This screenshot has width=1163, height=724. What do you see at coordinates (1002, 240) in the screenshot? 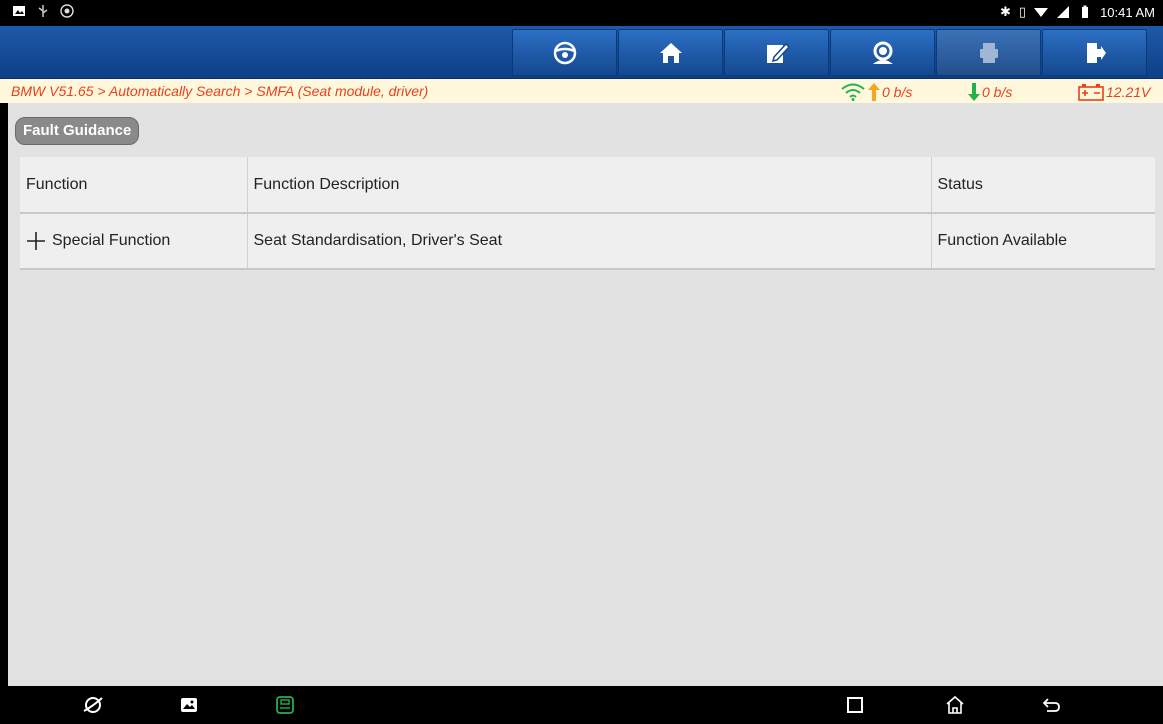
I see `row-status: Function Available` at bounding box center [1002, 240].